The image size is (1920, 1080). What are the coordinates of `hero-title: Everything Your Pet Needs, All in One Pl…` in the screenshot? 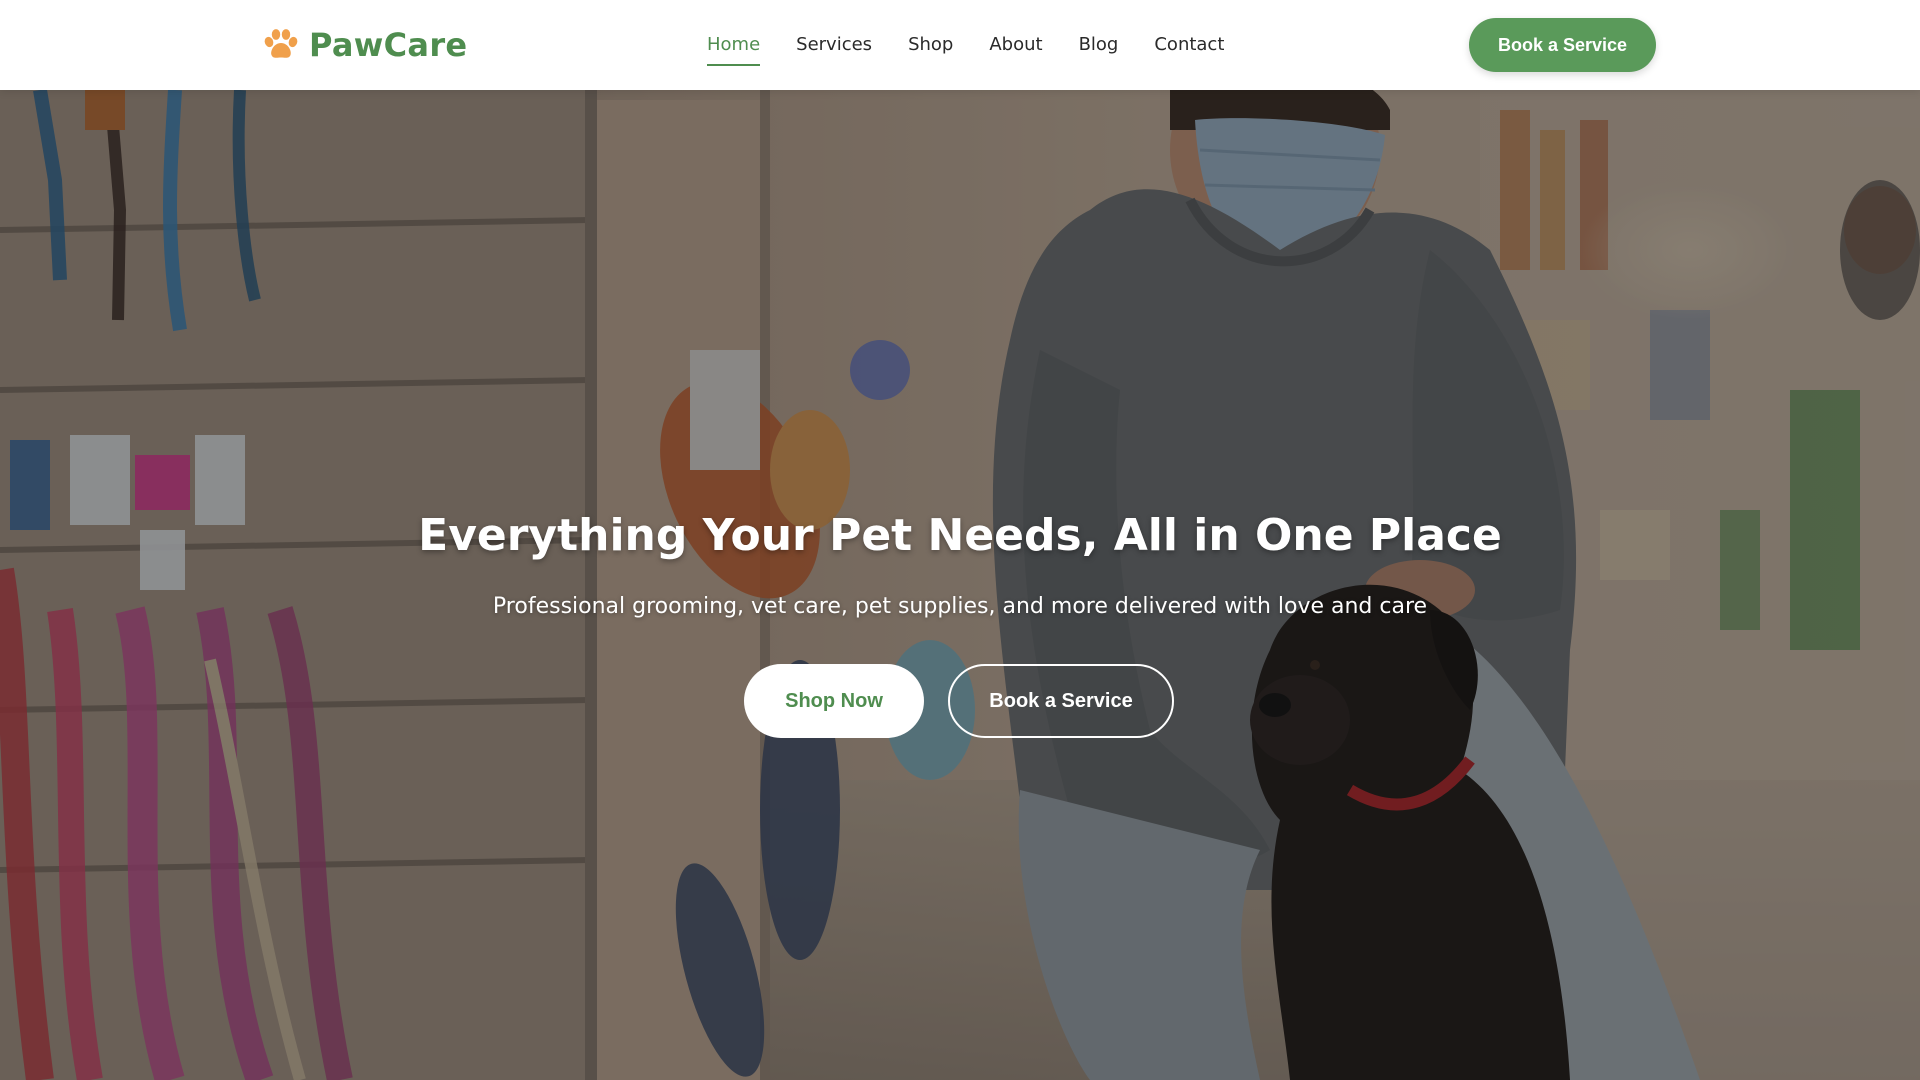 It's located at (960, 535).